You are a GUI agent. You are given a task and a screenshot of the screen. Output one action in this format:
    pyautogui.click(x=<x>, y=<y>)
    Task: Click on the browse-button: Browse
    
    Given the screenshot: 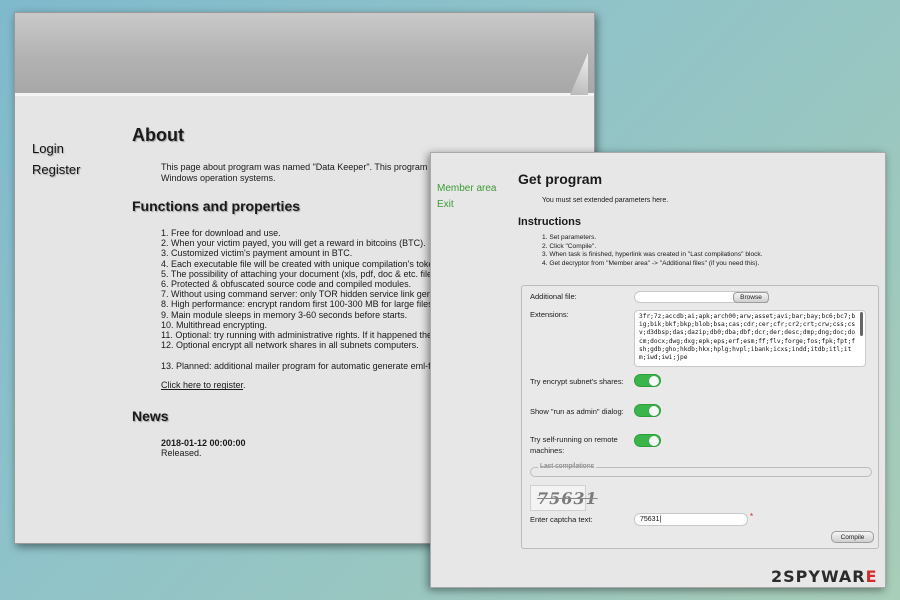 What is the action you would take?
    pyautogui.click(x=751, y=297)
    